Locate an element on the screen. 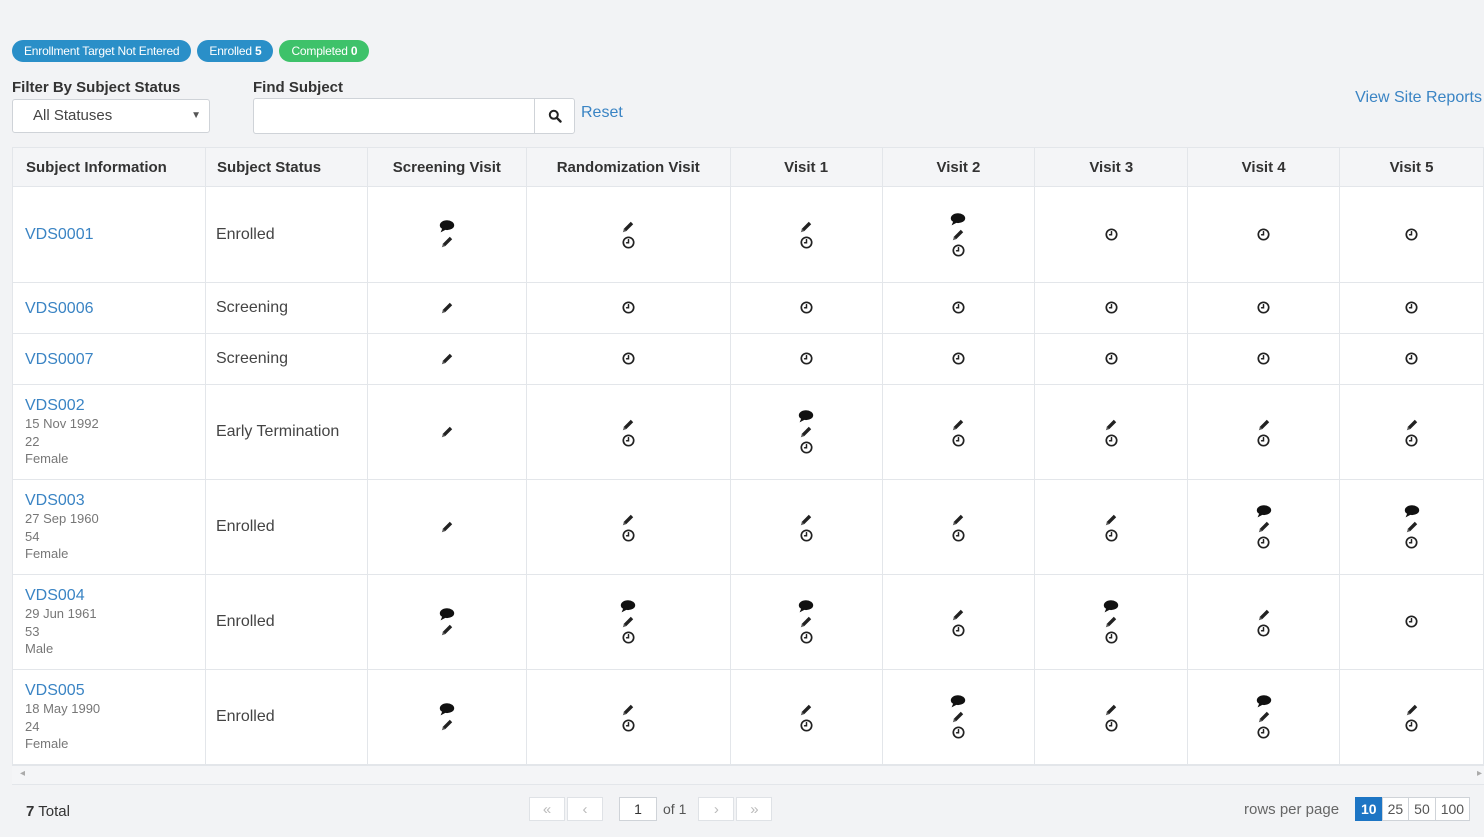  page-number-input: 1 is located at coordinates (638, 809).